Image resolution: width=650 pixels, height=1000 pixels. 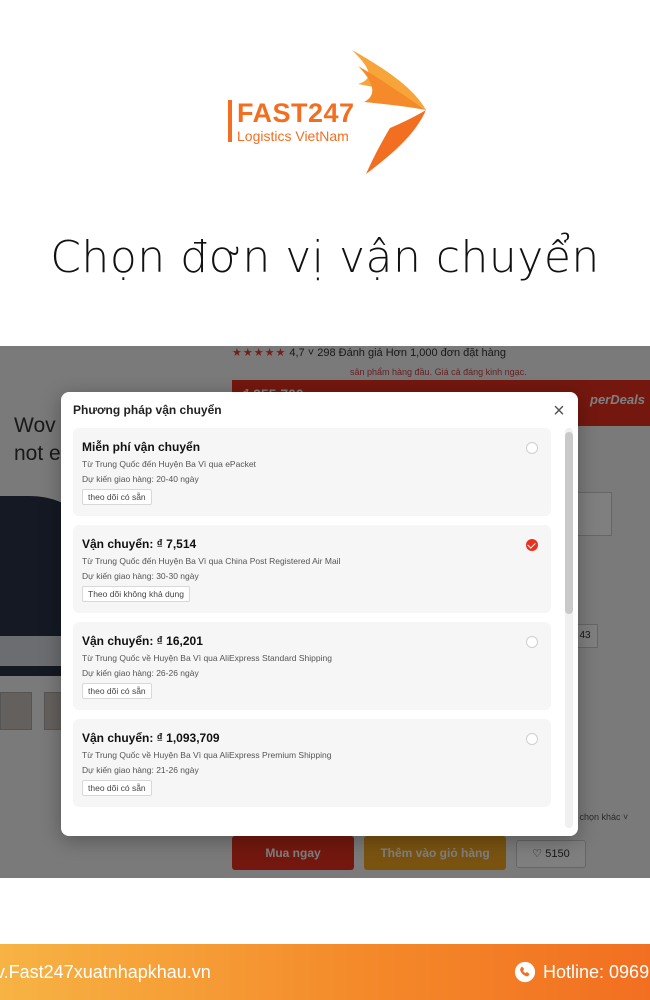 What do you see at coordinates (105, 972) in the screenshot?
I see `website-link: v.Fast247xuatnhapkhau.vn` at bounding box center [105, 972].